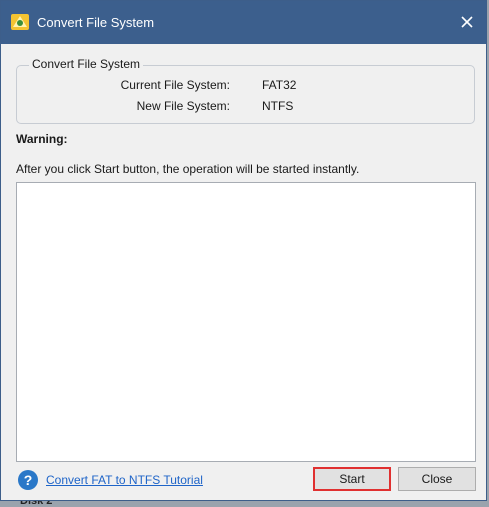  What do you see at coordinates (279, 85) in the screenshot?
I see `current-file-system-value: FAT32` at bounding box center [279, 85].